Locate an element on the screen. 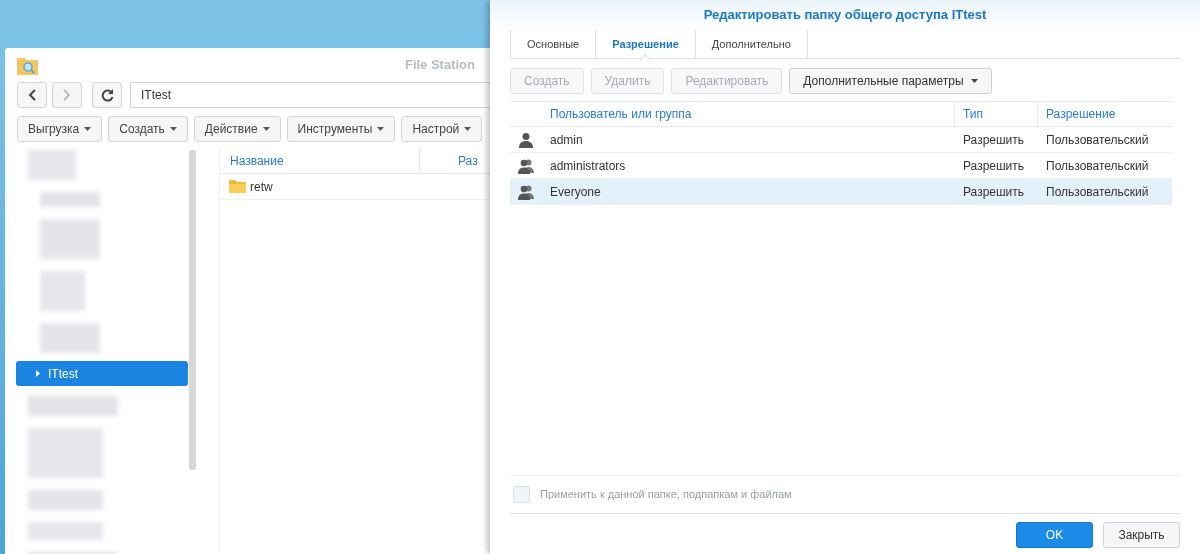  dialog-title: Редактировать папку общего доступа ITtest is located at coordinates (845, 15).